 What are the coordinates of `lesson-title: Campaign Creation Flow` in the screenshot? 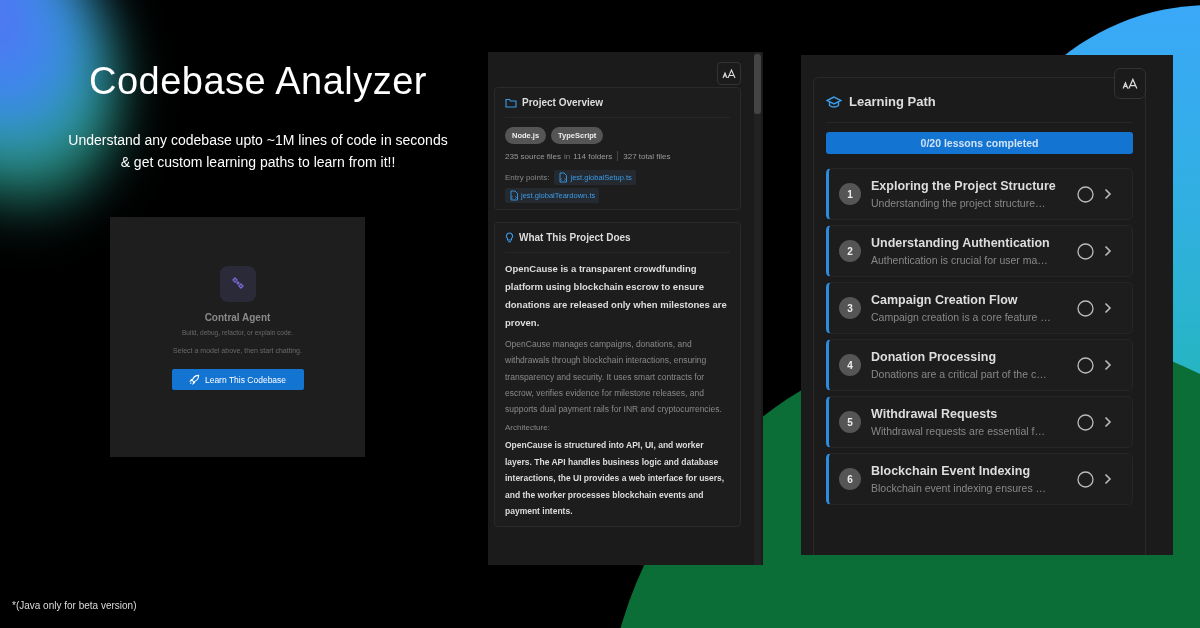 It's located at (945, 300).